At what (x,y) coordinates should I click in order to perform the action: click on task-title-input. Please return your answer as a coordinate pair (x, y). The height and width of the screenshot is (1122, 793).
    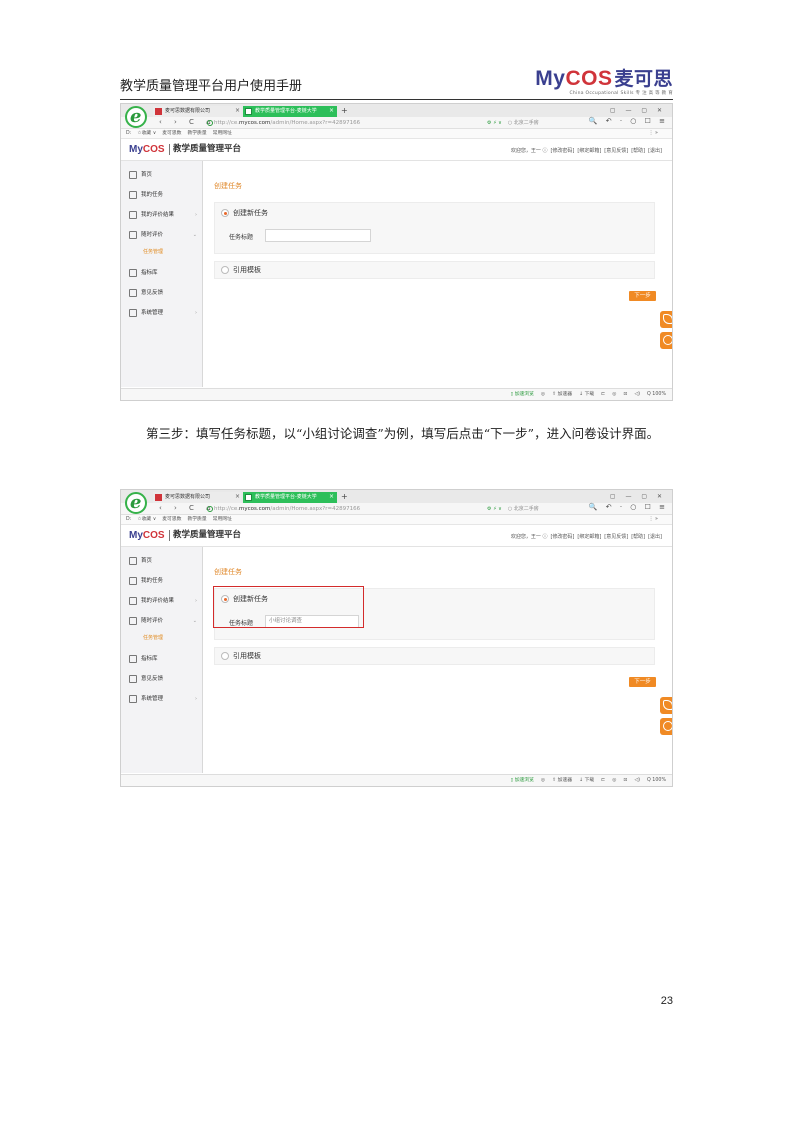
    Looking at the image, I should click on (318, 235).